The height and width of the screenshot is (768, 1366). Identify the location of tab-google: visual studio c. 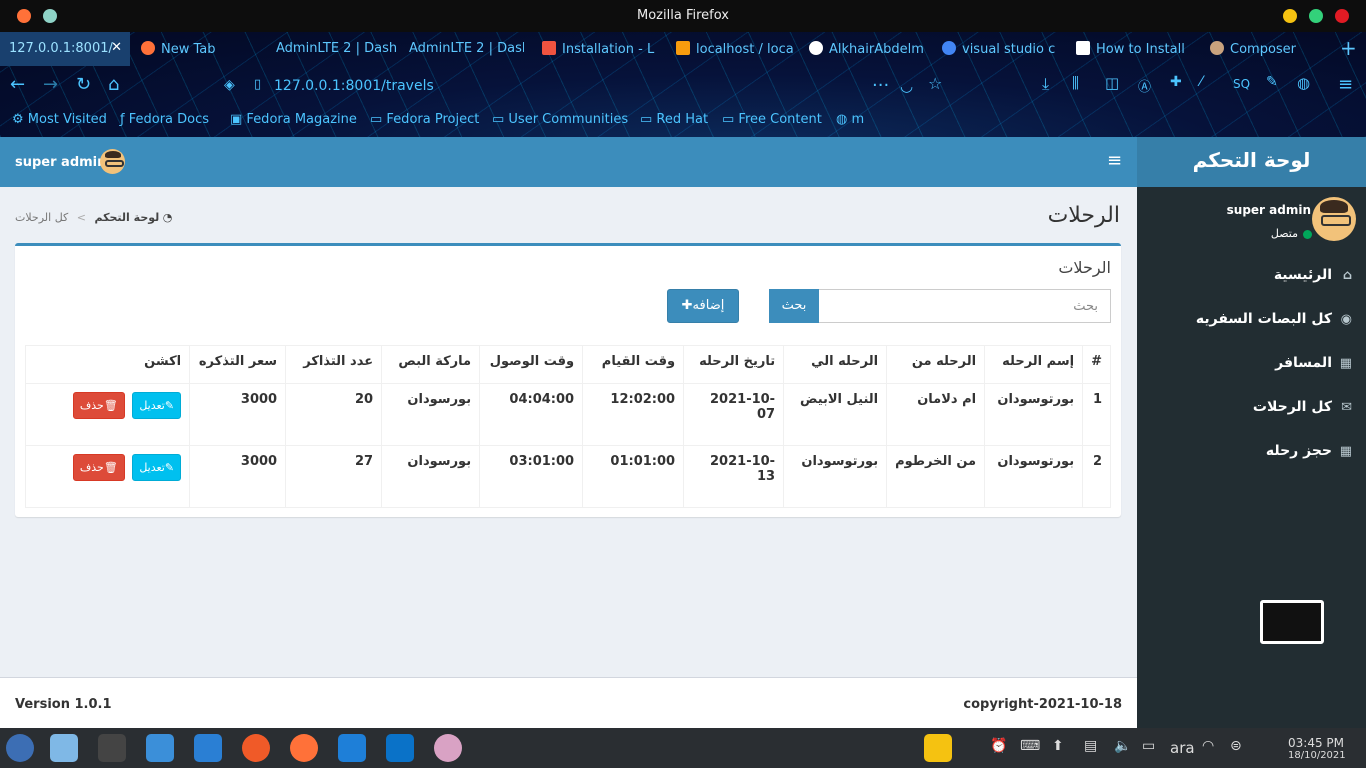
(1004, 49).